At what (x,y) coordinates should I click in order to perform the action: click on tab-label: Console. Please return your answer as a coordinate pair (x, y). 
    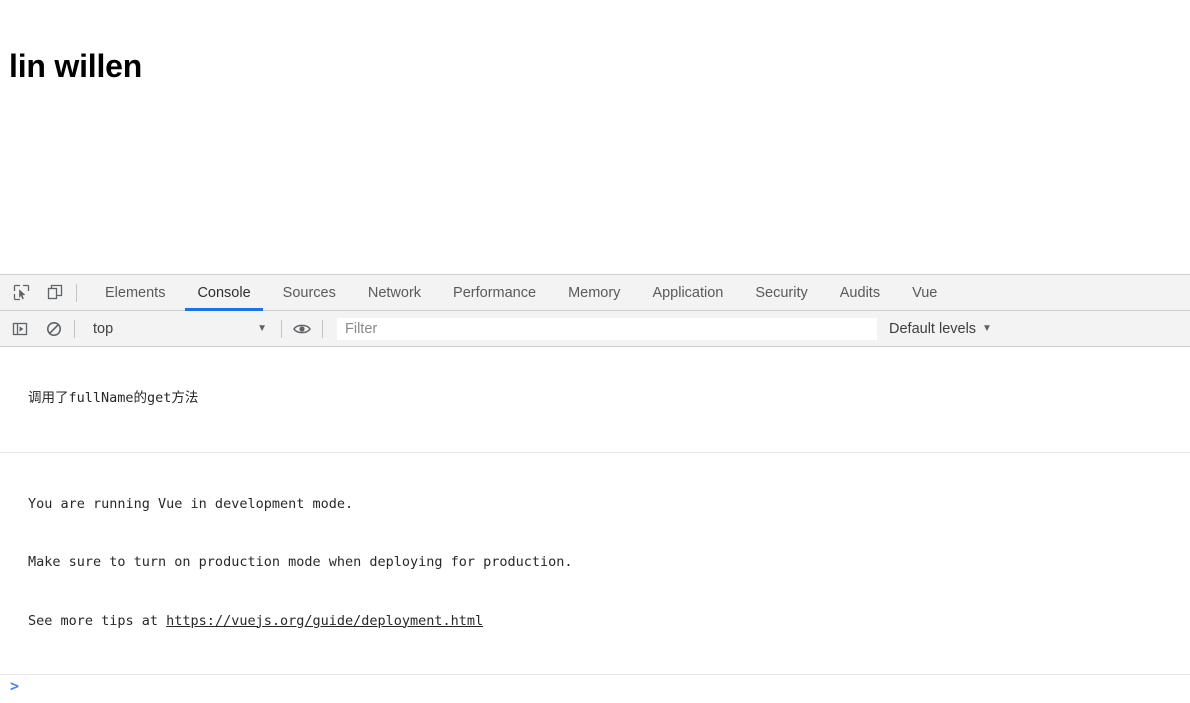
    Looking at the image, I should click on (224, 292).